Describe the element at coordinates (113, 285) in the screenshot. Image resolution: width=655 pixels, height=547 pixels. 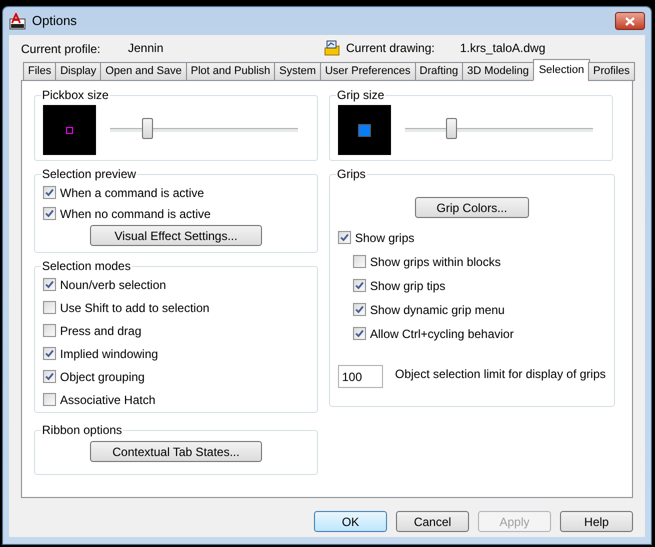
I see `checkbox-label: Noun/verb selection` at that location.